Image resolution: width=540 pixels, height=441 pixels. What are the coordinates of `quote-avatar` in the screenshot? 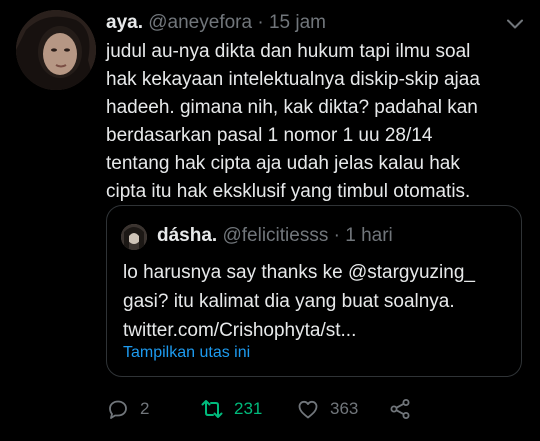 It's located at (134, 237).